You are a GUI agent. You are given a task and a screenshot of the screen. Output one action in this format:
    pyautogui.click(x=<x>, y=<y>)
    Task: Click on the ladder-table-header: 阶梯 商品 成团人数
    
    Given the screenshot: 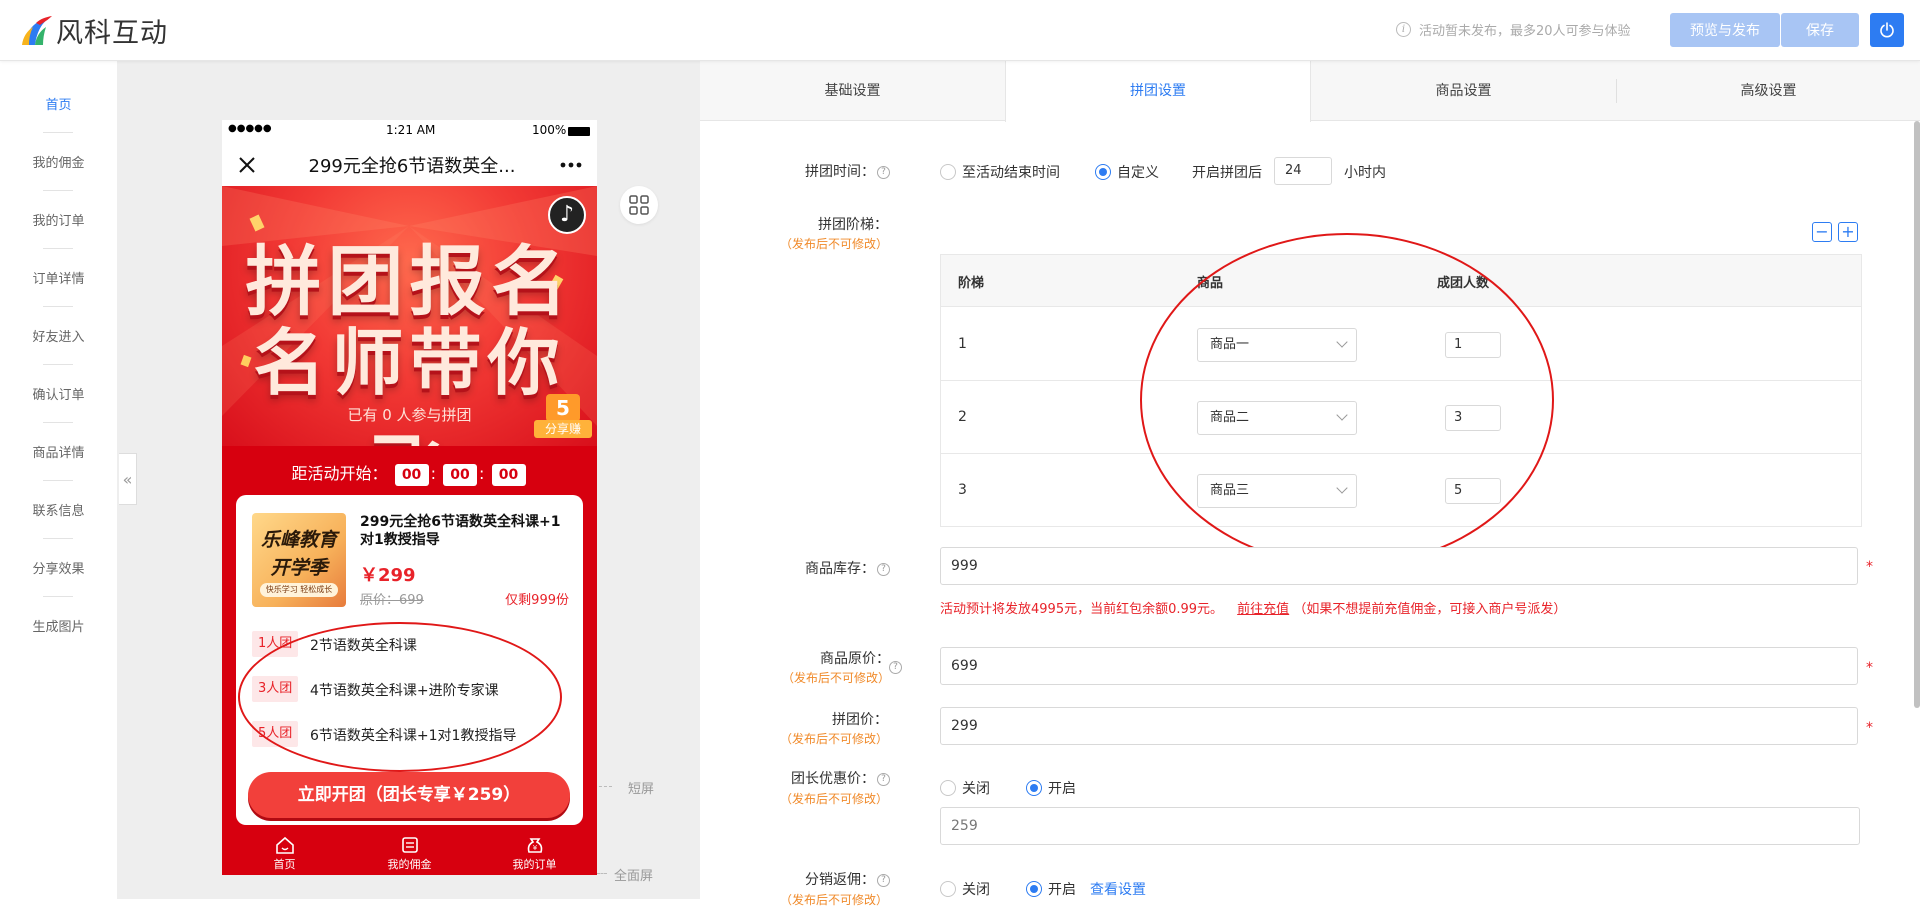 What is the action you would take?
    pyautogui.click(x=1401, y=281)
    